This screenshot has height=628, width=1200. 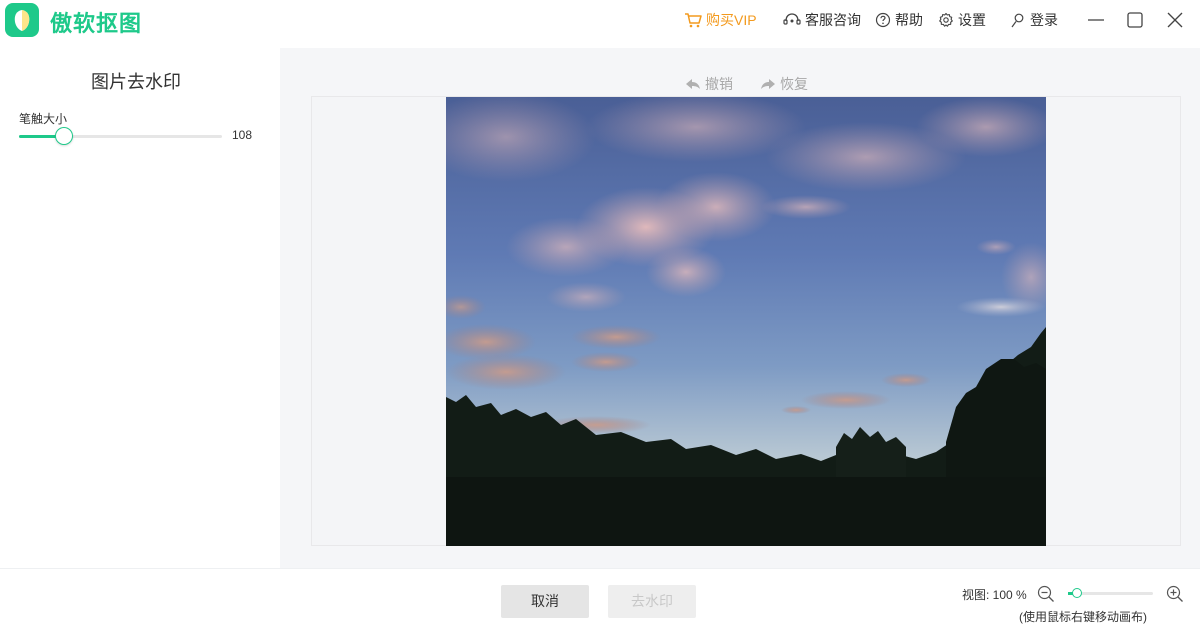 What do you see at coordinates (136, 82) in the screenshot?
I see `panel-title: 图片去水印` at bounding box center [136, 82].